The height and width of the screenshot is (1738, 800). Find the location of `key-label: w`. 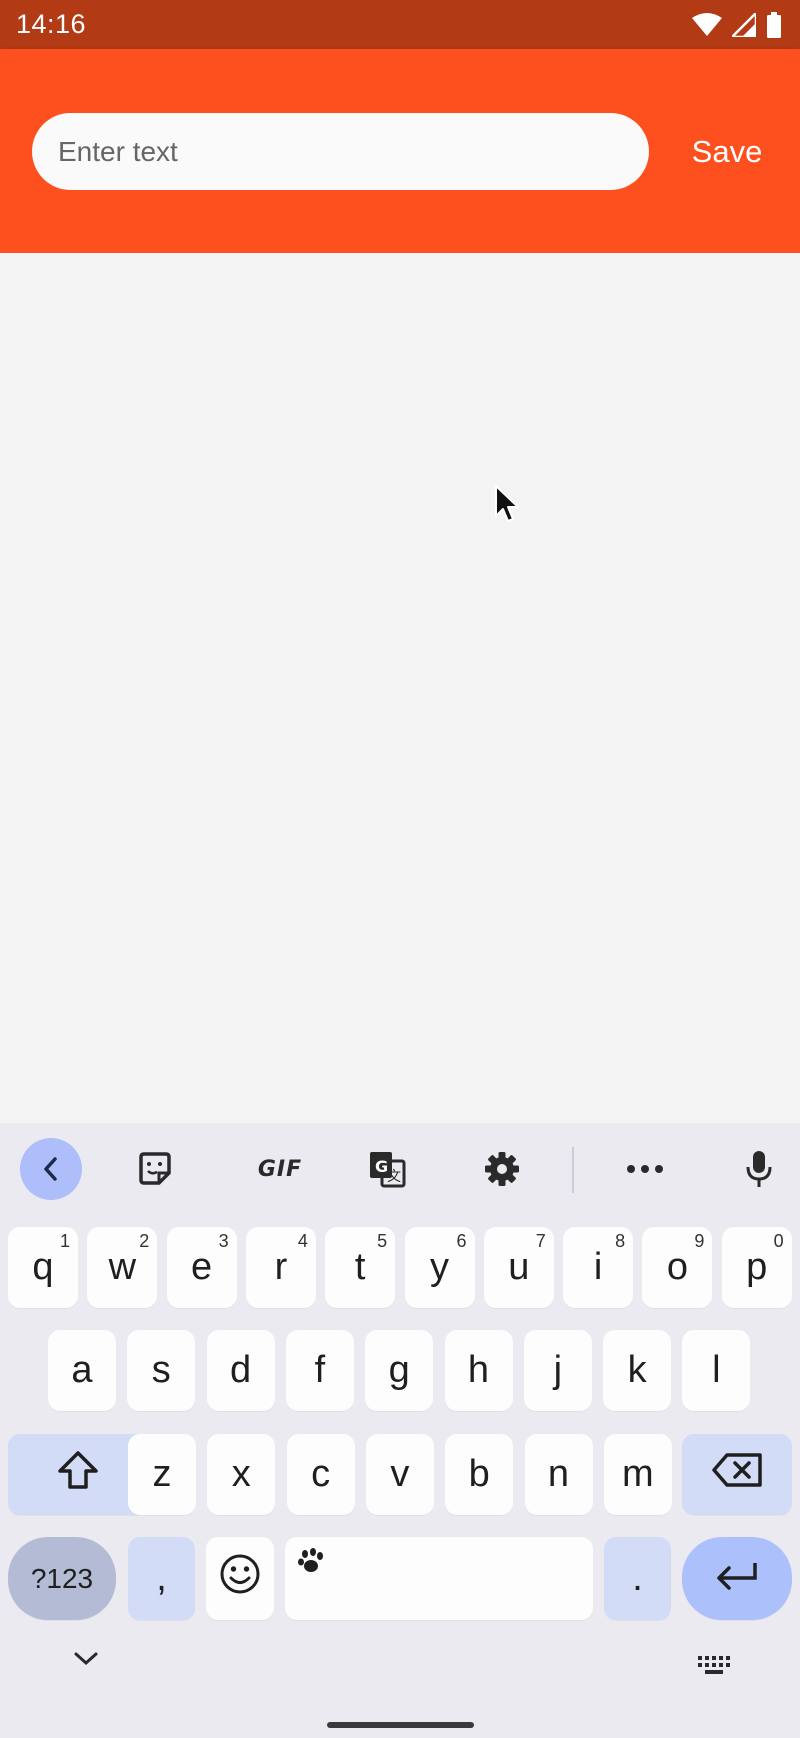

key-label: w is located at coordinates (122, 1267).